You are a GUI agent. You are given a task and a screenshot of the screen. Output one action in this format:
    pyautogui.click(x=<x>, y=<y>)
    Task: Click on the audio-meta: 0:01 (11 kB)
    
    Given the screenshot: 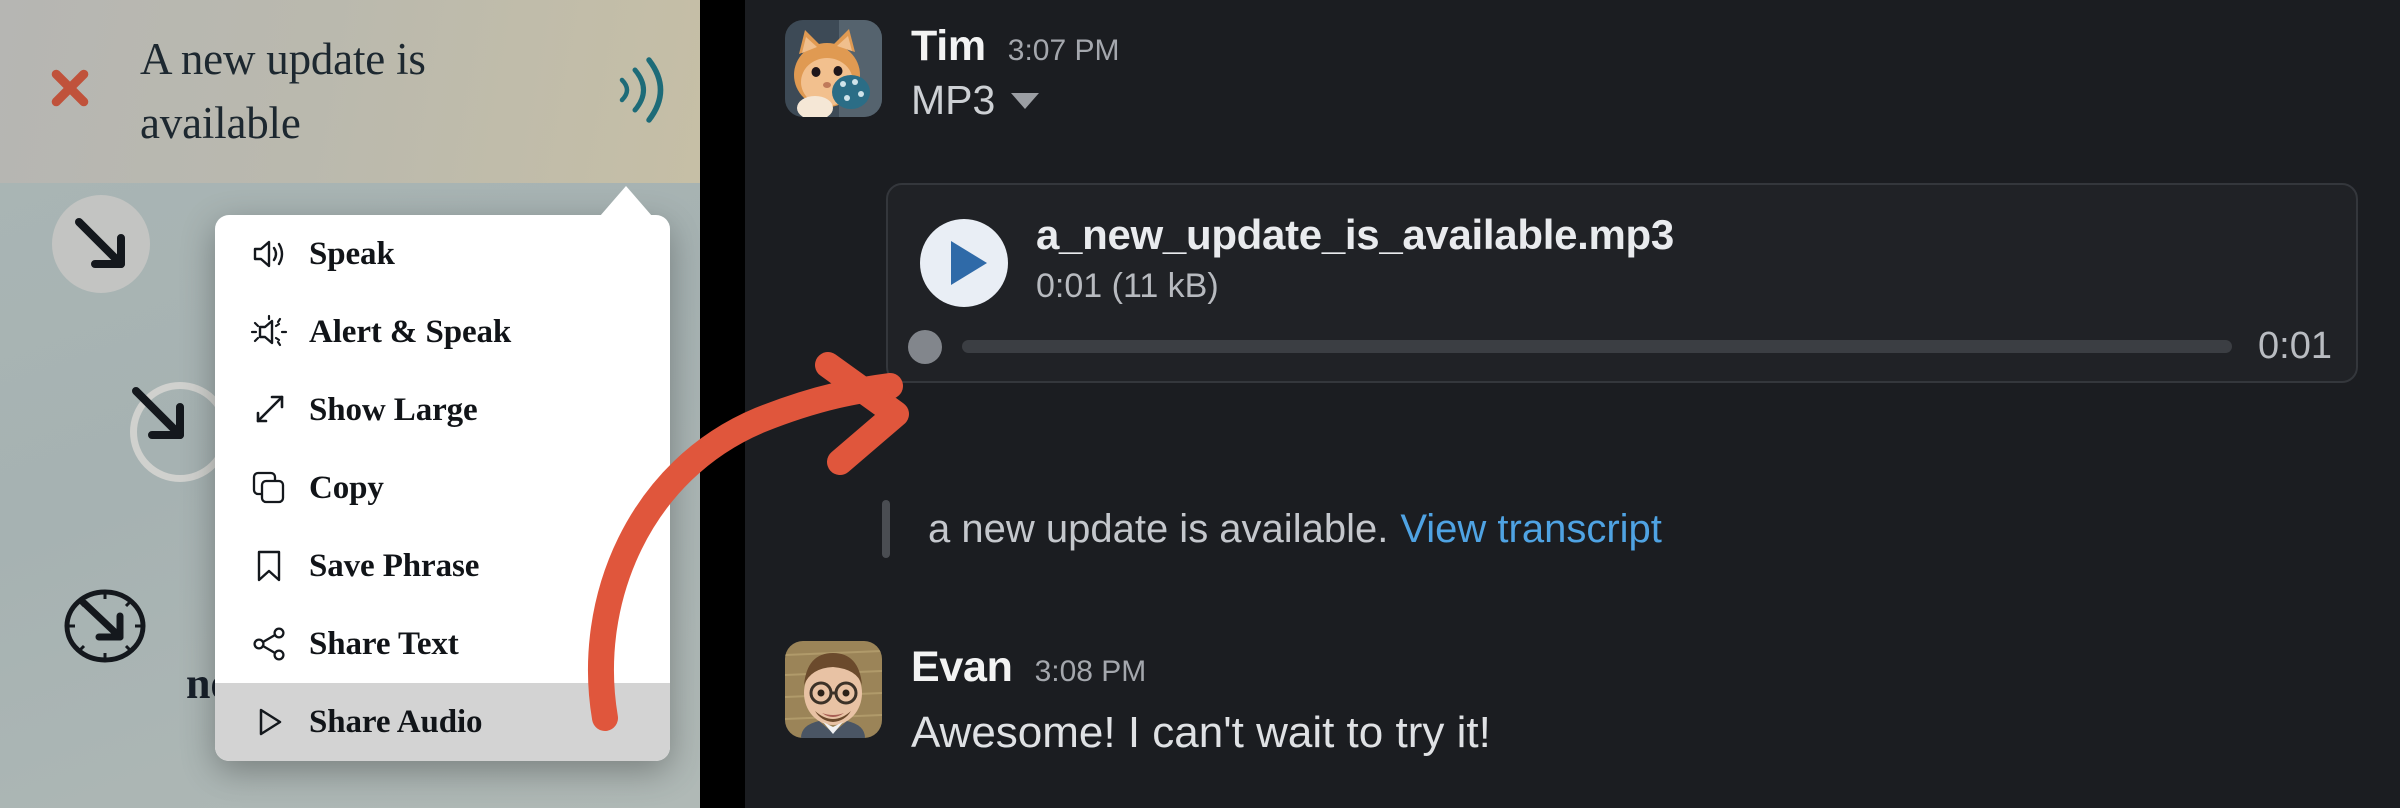 What is the action you would take?
    pyautogui.click(x=1127, y=286)
    